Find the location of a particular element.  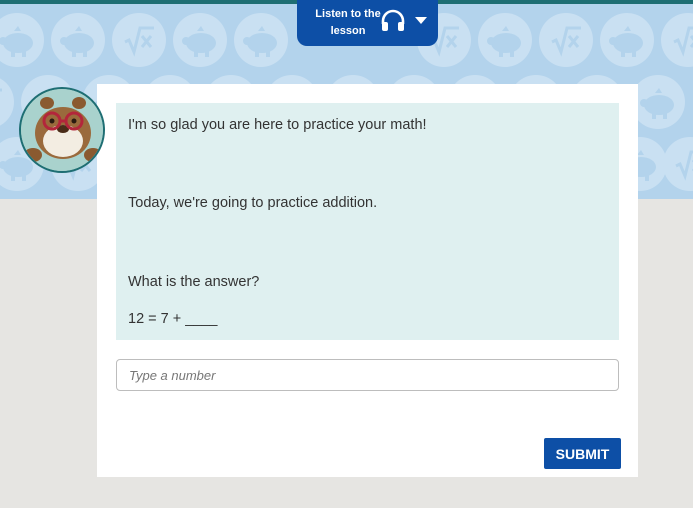

listen-label-line2: lesson is located at coordinates (348, 31).